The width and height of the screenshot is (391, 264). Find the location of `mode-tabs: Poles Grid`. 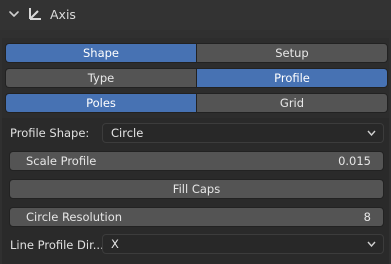

mode-tabs: Poles Grid is located at coordinates (196, 103).